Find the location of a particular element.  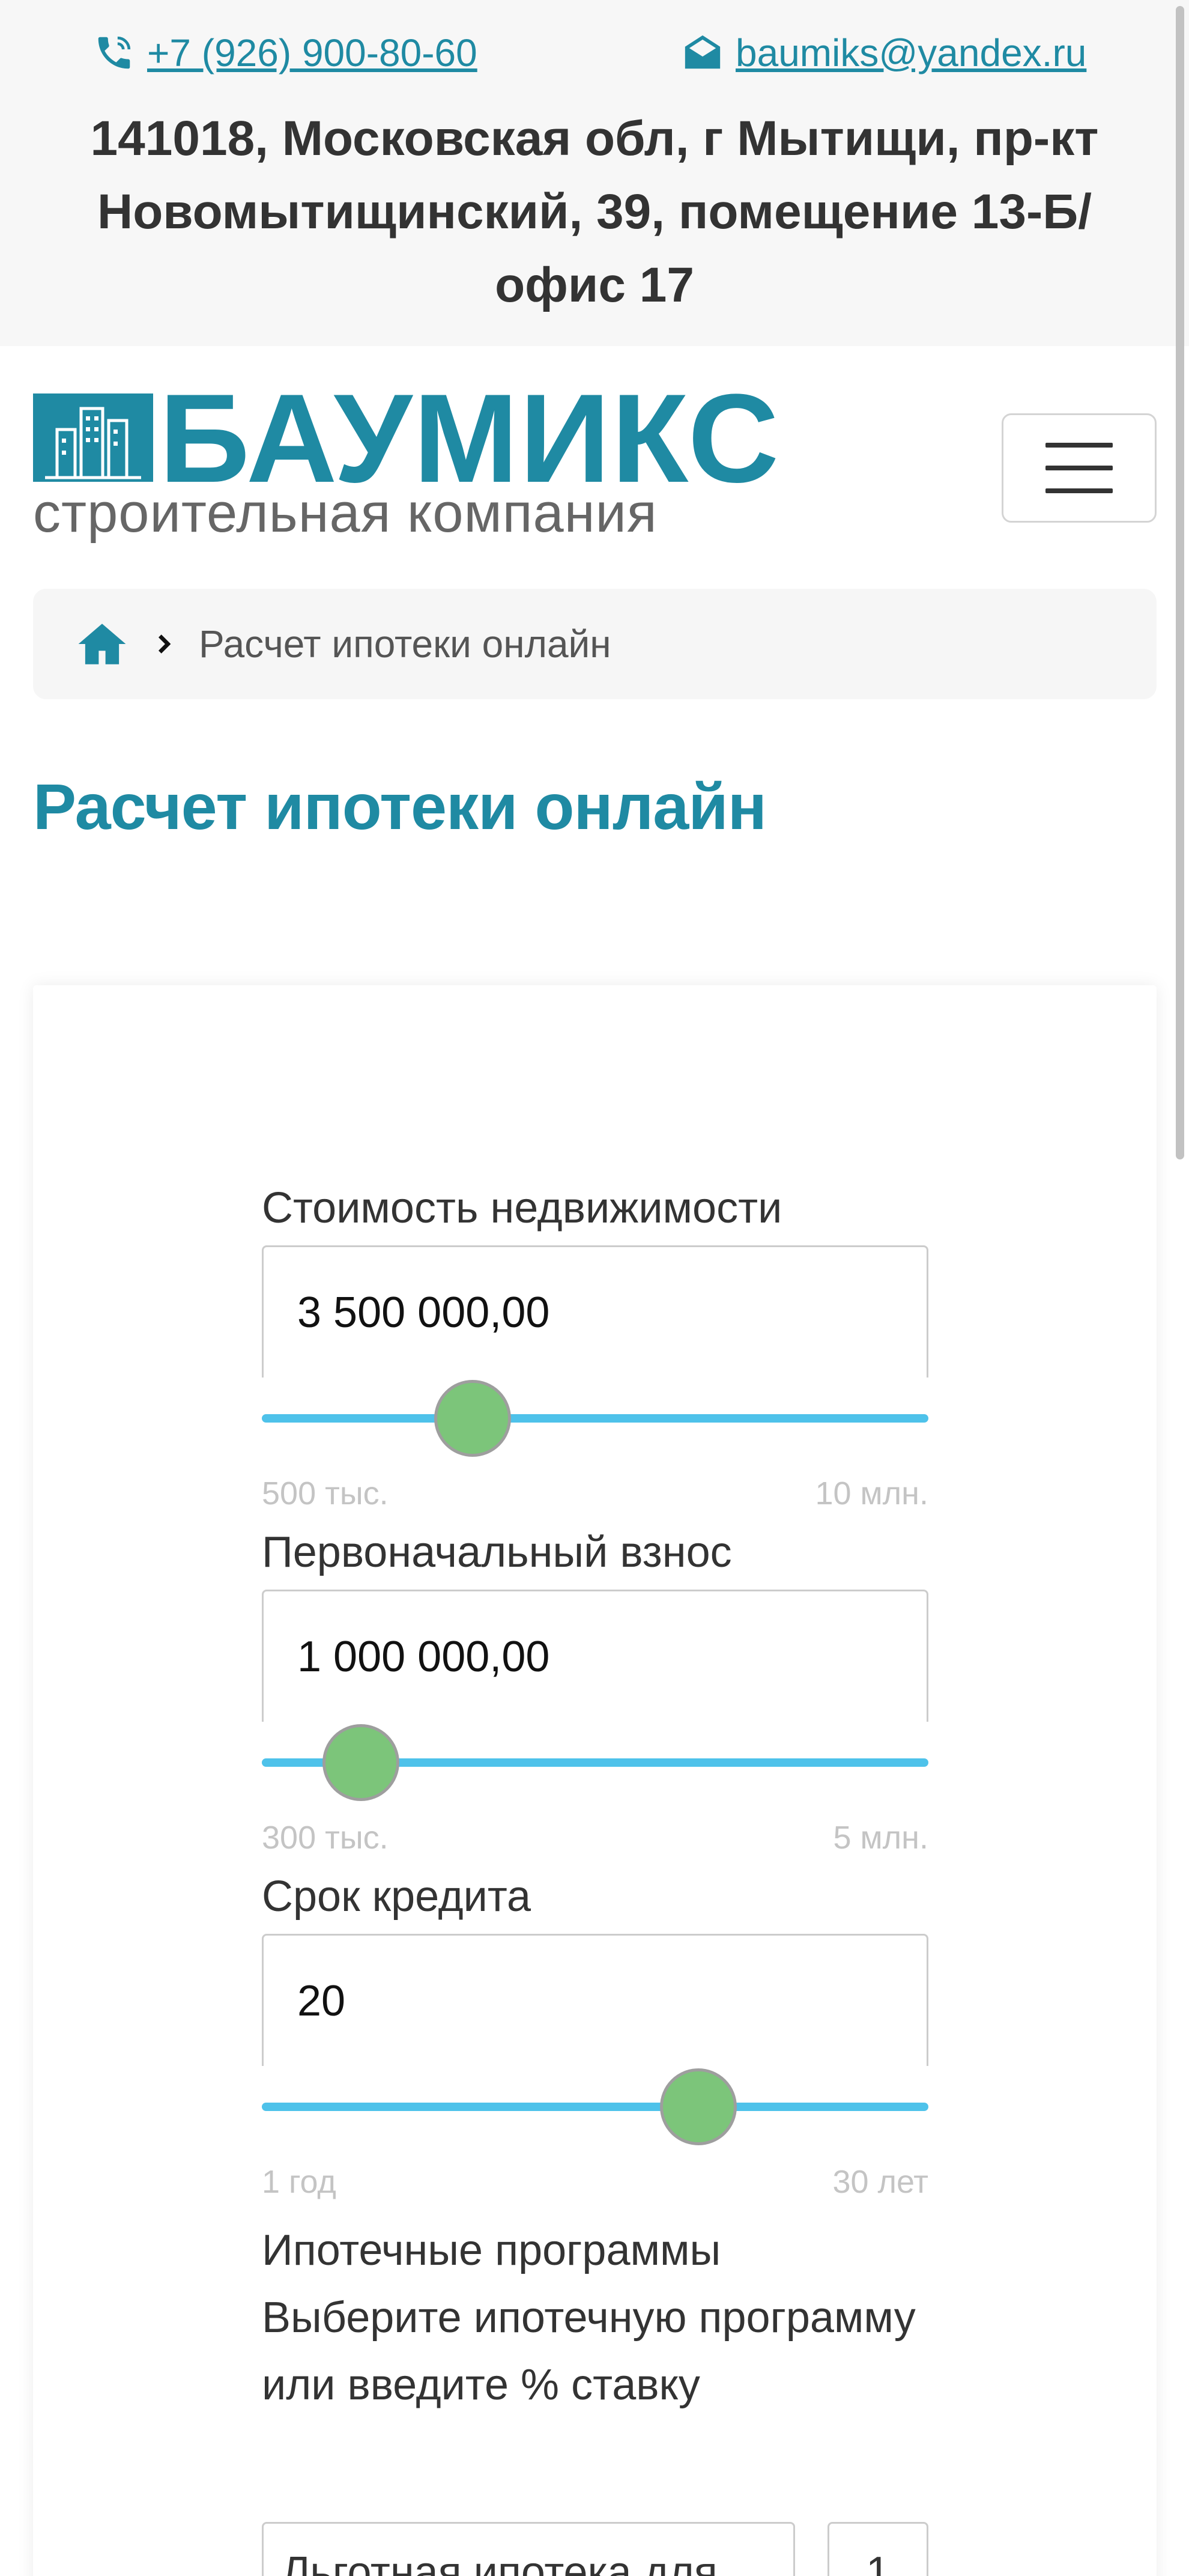

price-label: Стоимость недвижимости is located at coordinates (522, 1208).